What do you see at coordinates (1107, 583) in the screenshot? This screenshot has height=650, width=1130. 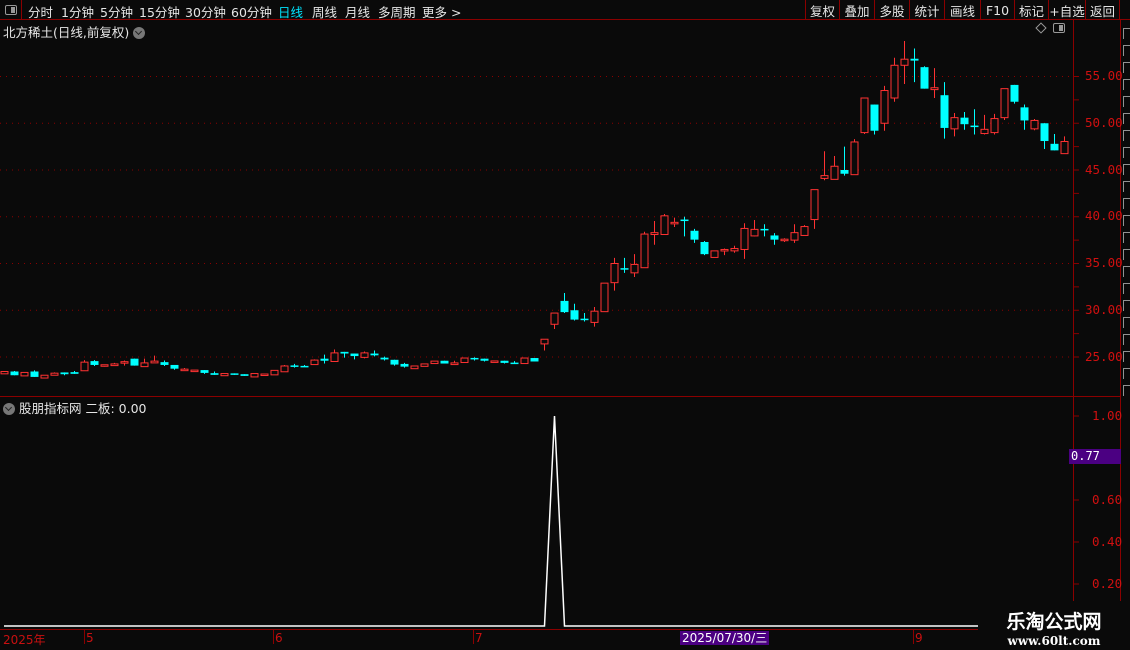 I see `indicator-tick: 0.20` at bounding box center [1107, 583].